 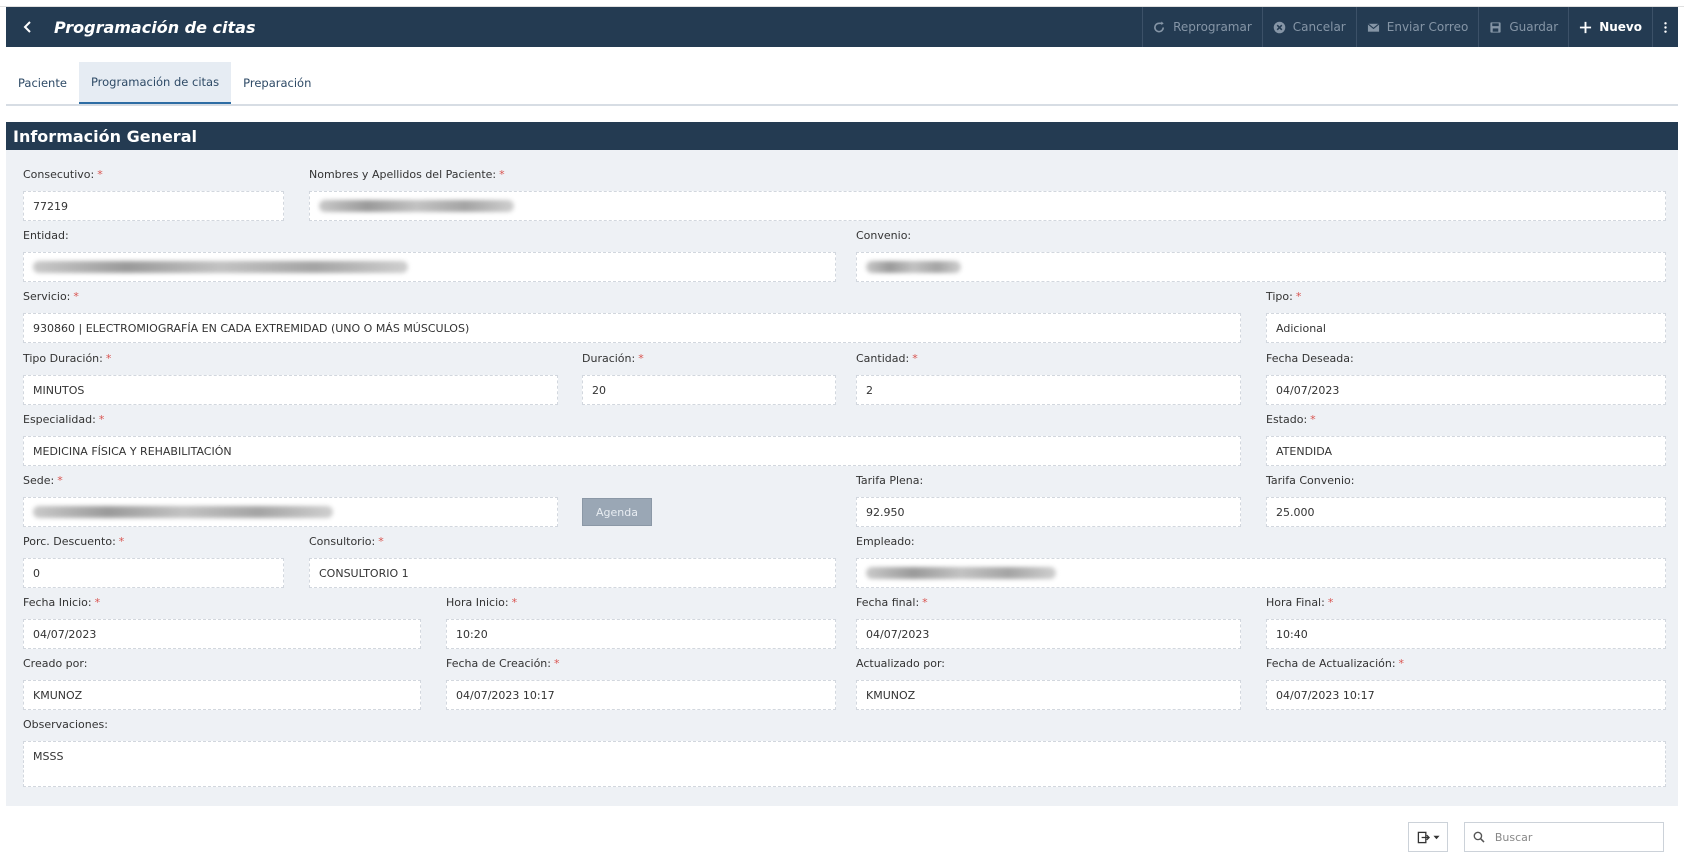 I want to click on sede-field, so click(x=290, y=512).